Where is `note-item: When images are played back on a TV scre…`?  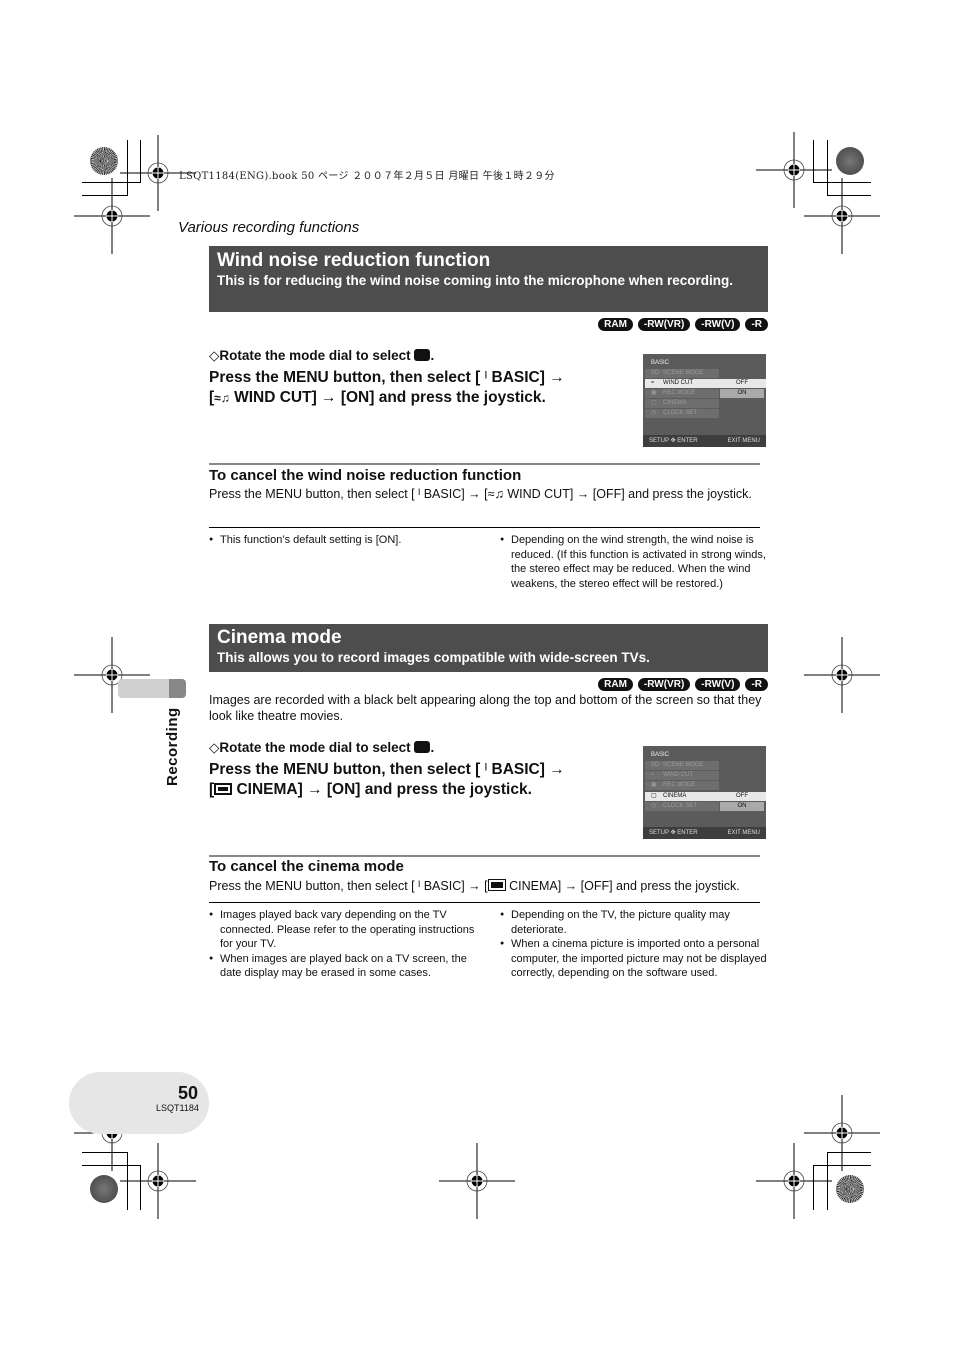 note-item: When images are played back on a TV scre… is located at coordinates (344, 966).